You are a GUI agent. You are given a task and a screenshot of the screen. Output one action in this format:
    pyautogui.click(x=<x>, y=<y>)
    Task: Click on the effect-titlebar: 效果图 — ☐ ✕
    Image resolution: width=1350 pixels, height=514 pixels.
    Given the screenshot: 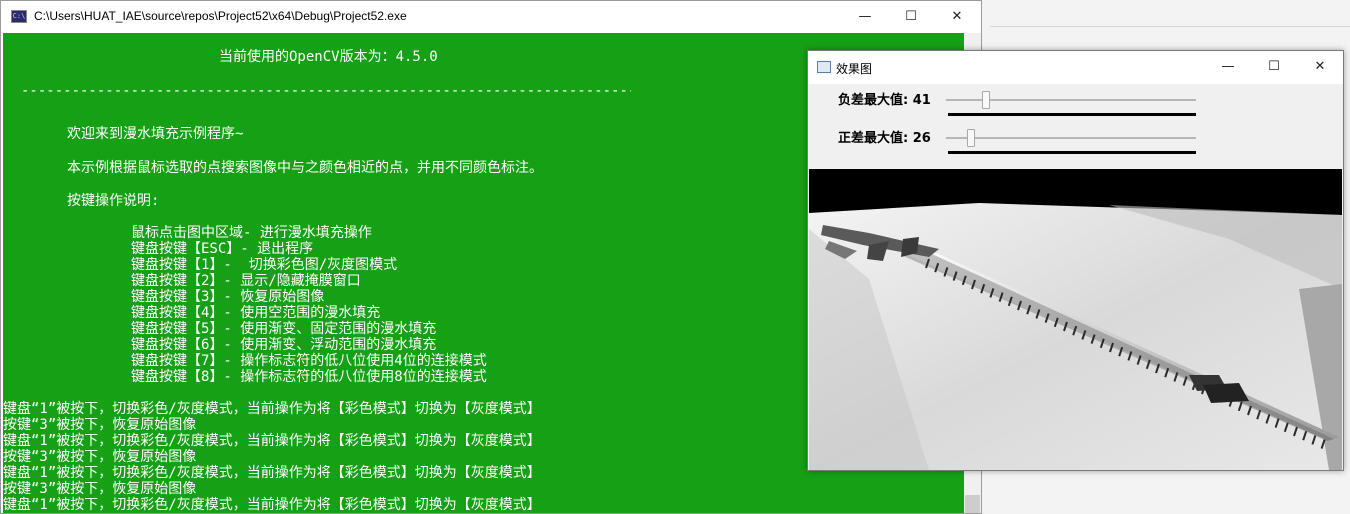 What is the action you would take?
    pyautogui.click(x=1075, y=67)
    